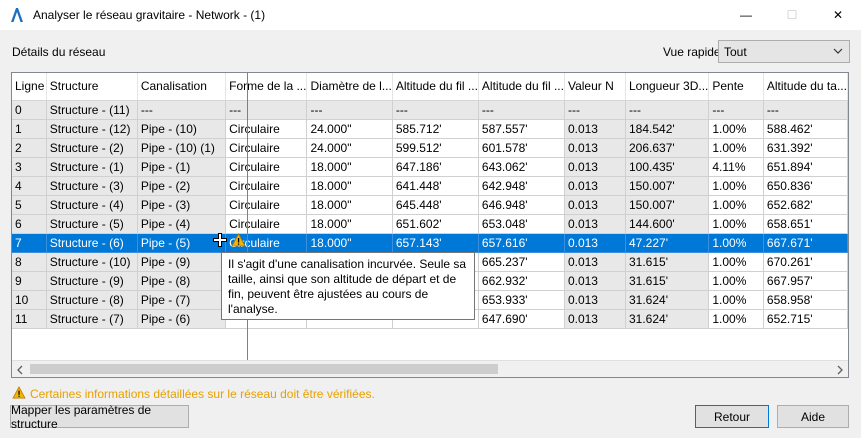 The height and width of the screenshot is (438, 861). I want to click on table-cell: 24.000", so click(349, 148).